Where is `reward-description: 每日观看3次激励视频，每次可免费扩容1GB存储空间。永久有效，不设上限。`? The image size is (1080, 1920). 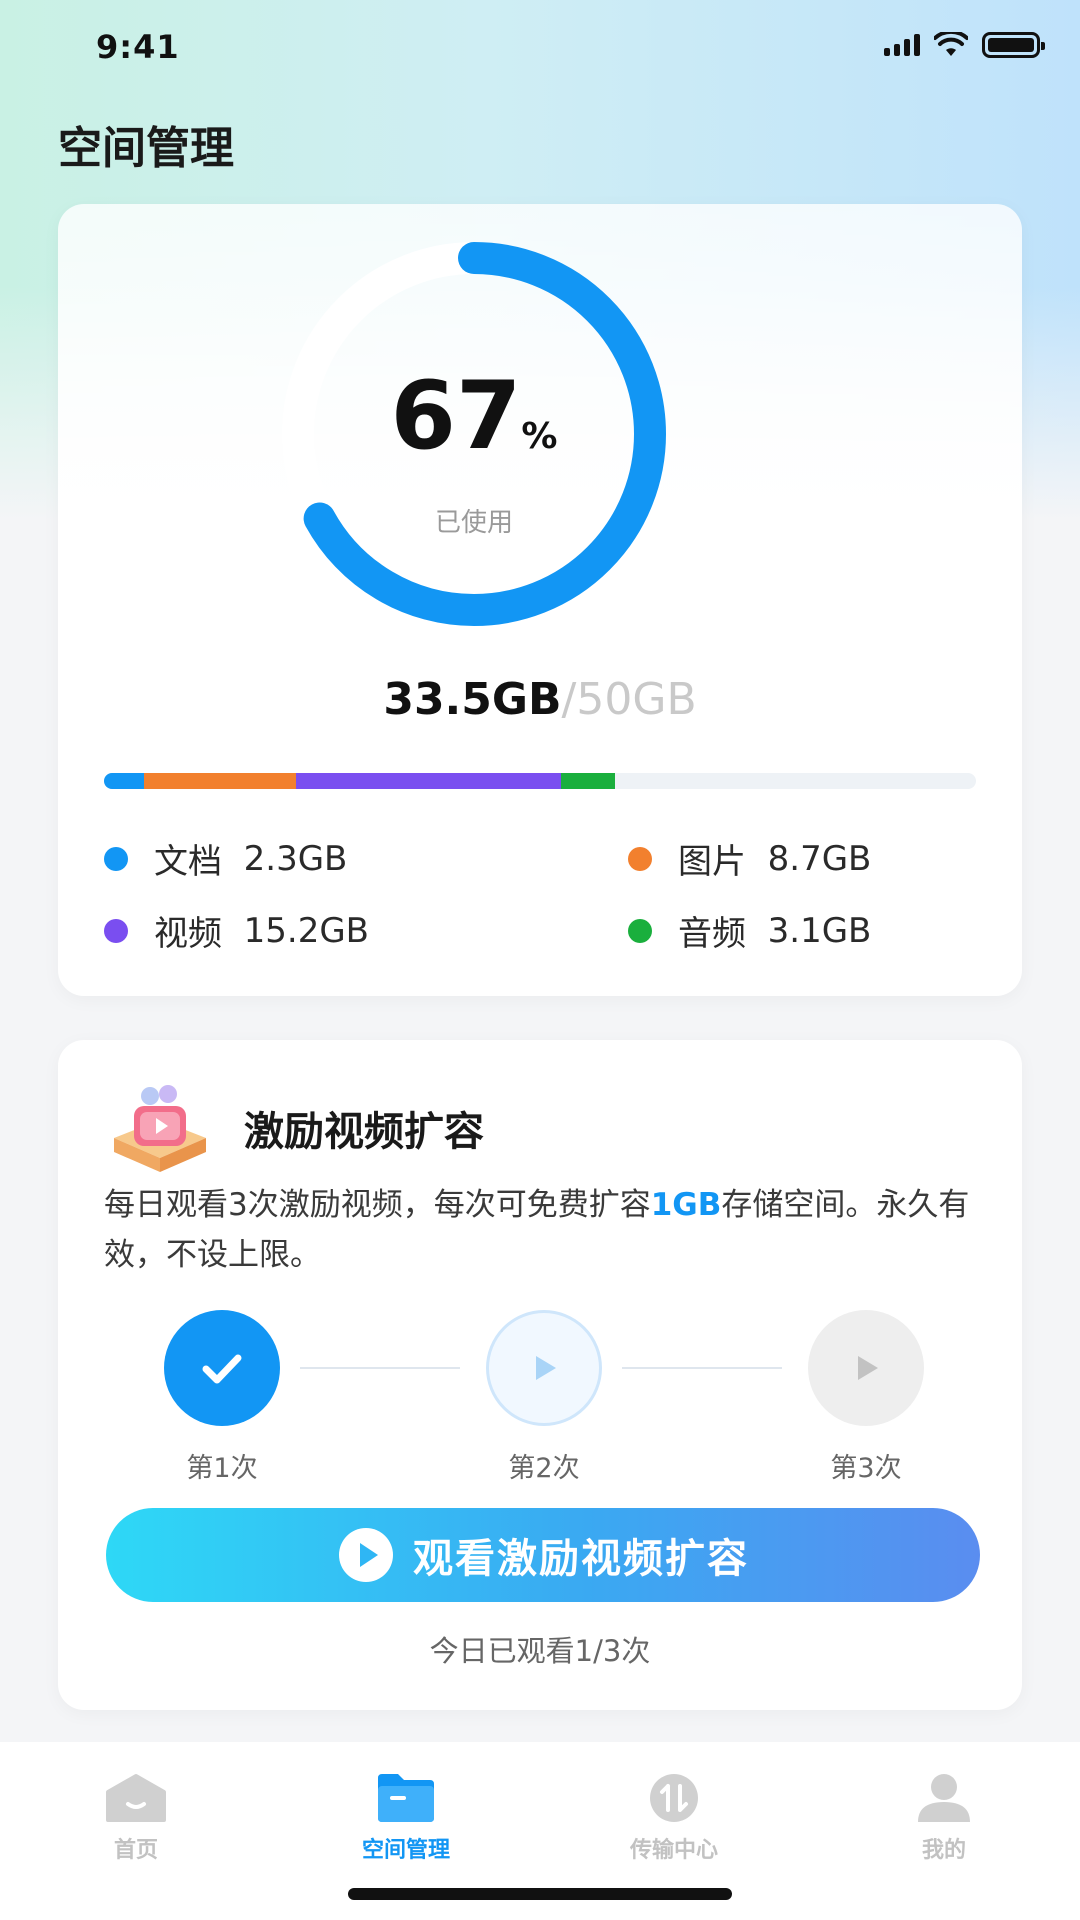
reward-description: 每日观看3次激励视频，每次可免费扩容1GB存储空间。永久有效，不设上限。 is located at coordinates (544, 1230).